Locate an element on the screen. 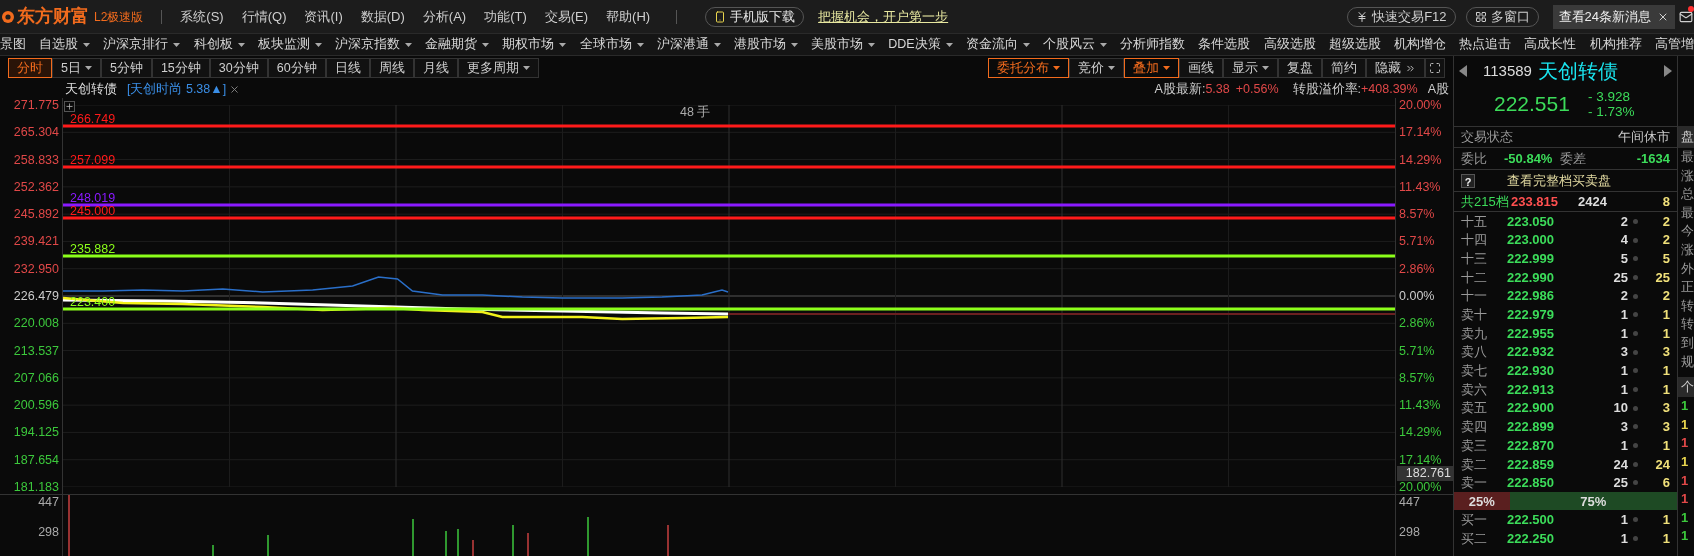 This screenshot has height=556, width=1694. period-tab: 30分钟 is located at coordinates (238, 68).